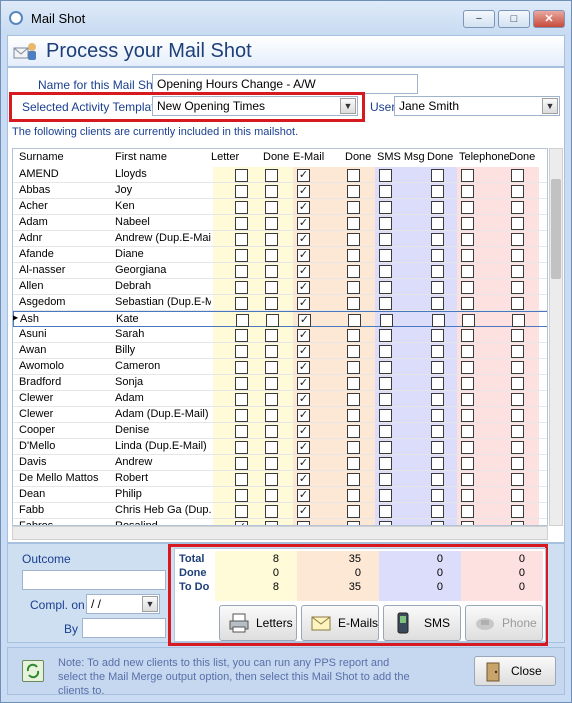  I want to click on surname-cell: Afande, so click(65, 254).